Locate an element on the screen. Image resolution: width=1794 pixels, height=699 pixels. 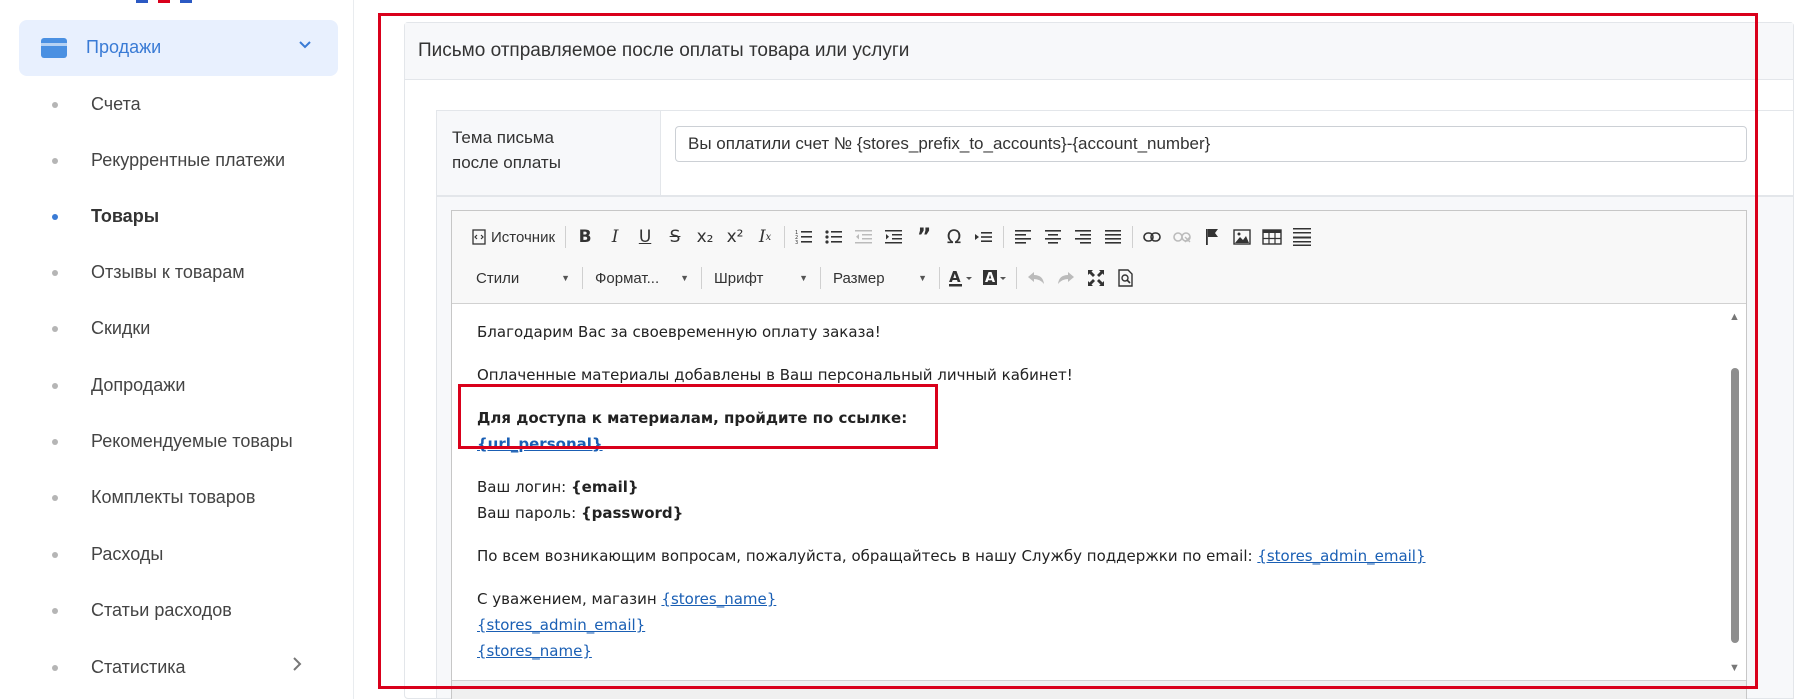
sidebar-section-label: Продажи is located at coordinates (124, 47).